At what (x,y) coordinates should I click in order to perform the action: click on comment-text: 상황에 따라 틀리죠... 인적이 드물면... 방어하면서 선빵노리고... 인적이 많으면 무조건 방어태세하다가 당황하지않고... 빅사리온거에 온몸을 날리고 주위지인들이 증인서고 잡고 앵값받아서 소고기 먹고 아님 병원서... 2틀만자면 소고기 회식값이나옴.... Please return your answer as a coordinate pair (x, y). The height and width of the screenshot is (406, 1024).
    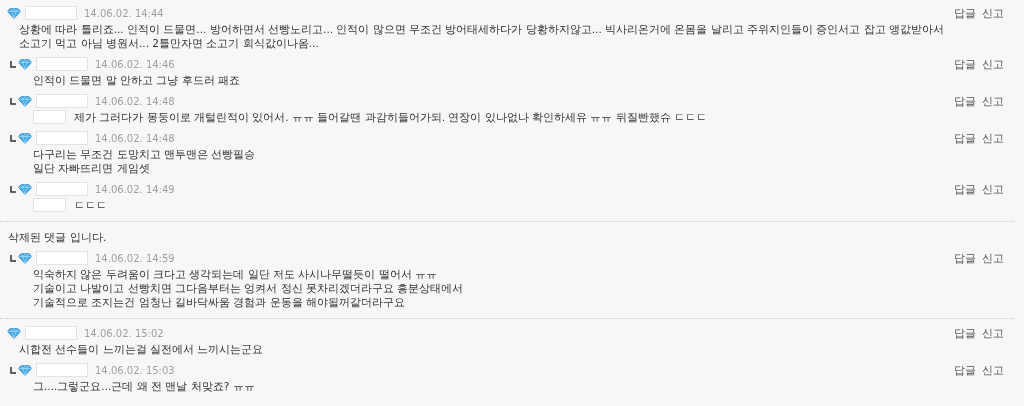
    Looking at the image, I should click on (482, 36).